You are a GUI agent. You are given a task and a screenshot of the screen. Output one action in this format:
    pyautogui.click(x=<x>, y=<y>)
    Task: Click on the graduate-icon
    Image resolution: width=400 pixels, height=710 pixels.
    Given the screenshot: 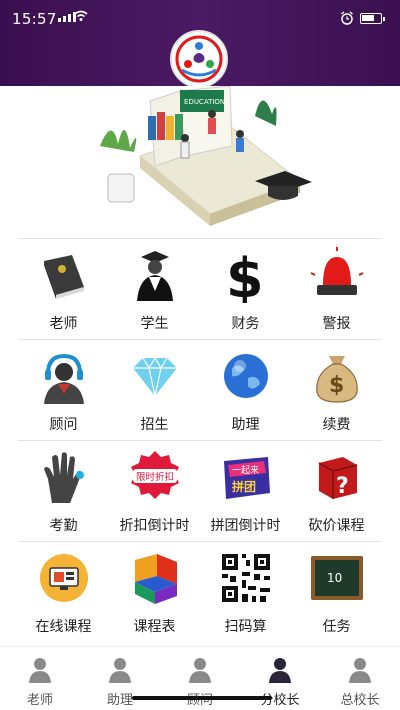 What is the action you would take?
    pyautogui.click(x=155, y=276)
    